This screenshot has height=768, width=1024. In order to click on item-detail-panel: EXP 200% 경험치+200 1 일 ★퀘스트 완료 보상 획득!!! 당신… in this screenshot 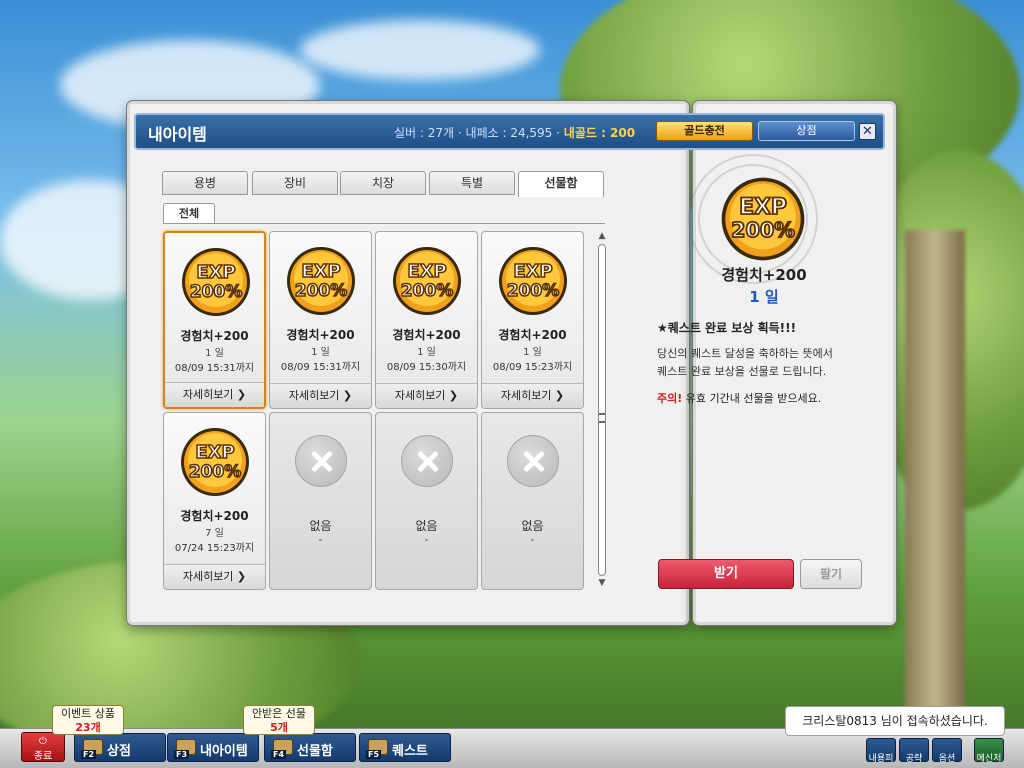, I will do `click(764, 385)`.